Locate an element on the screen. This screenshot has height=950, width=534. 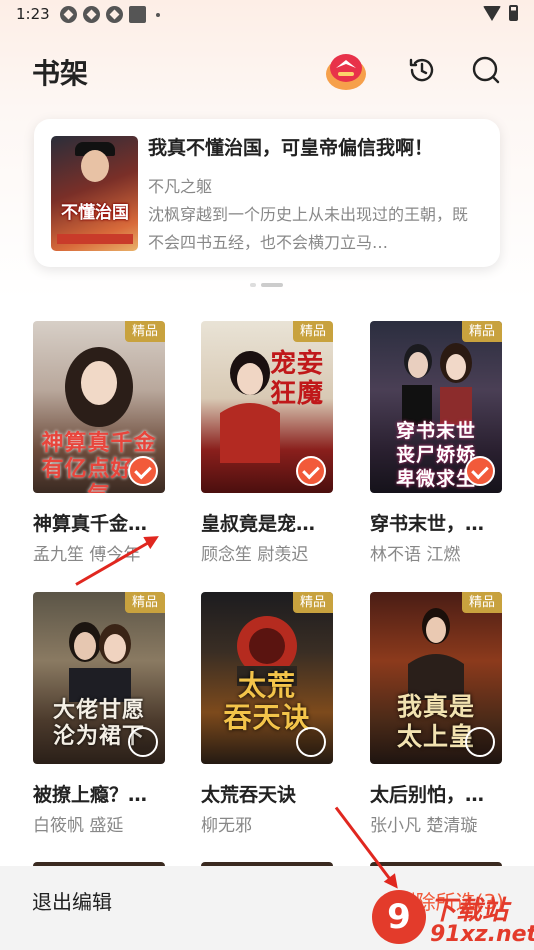
status-time: 1:23 is located at coordinates (33, 14).